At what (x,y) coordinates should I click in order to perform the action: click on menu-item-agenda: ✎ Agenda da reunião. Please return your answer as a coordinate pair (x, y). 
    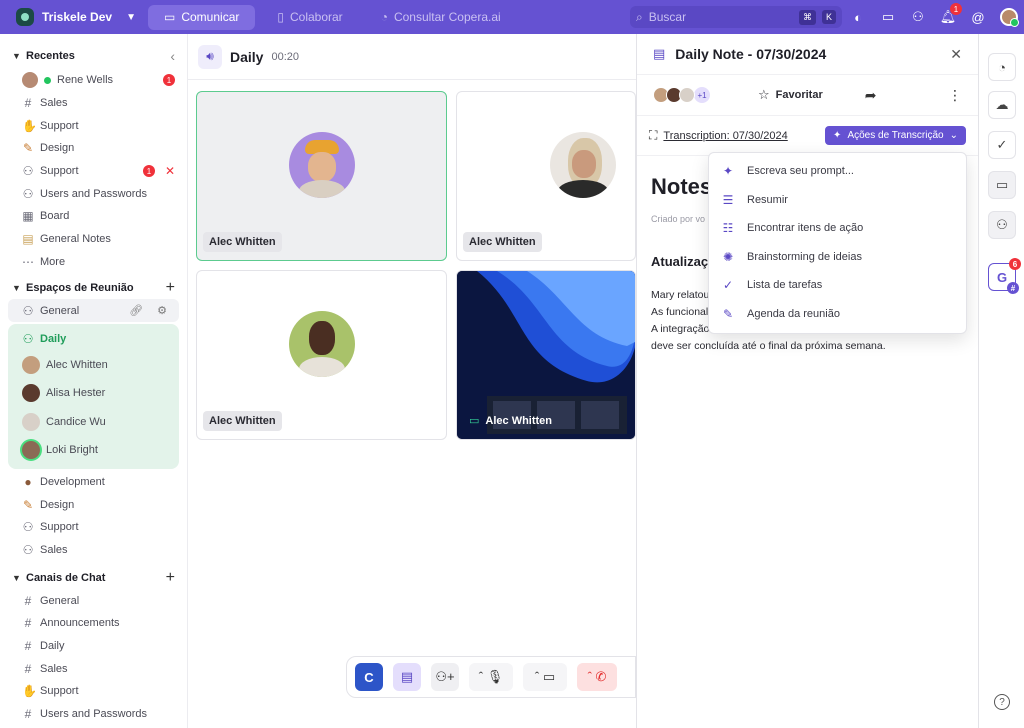
    Looking at the image, I should click on (837, 314).